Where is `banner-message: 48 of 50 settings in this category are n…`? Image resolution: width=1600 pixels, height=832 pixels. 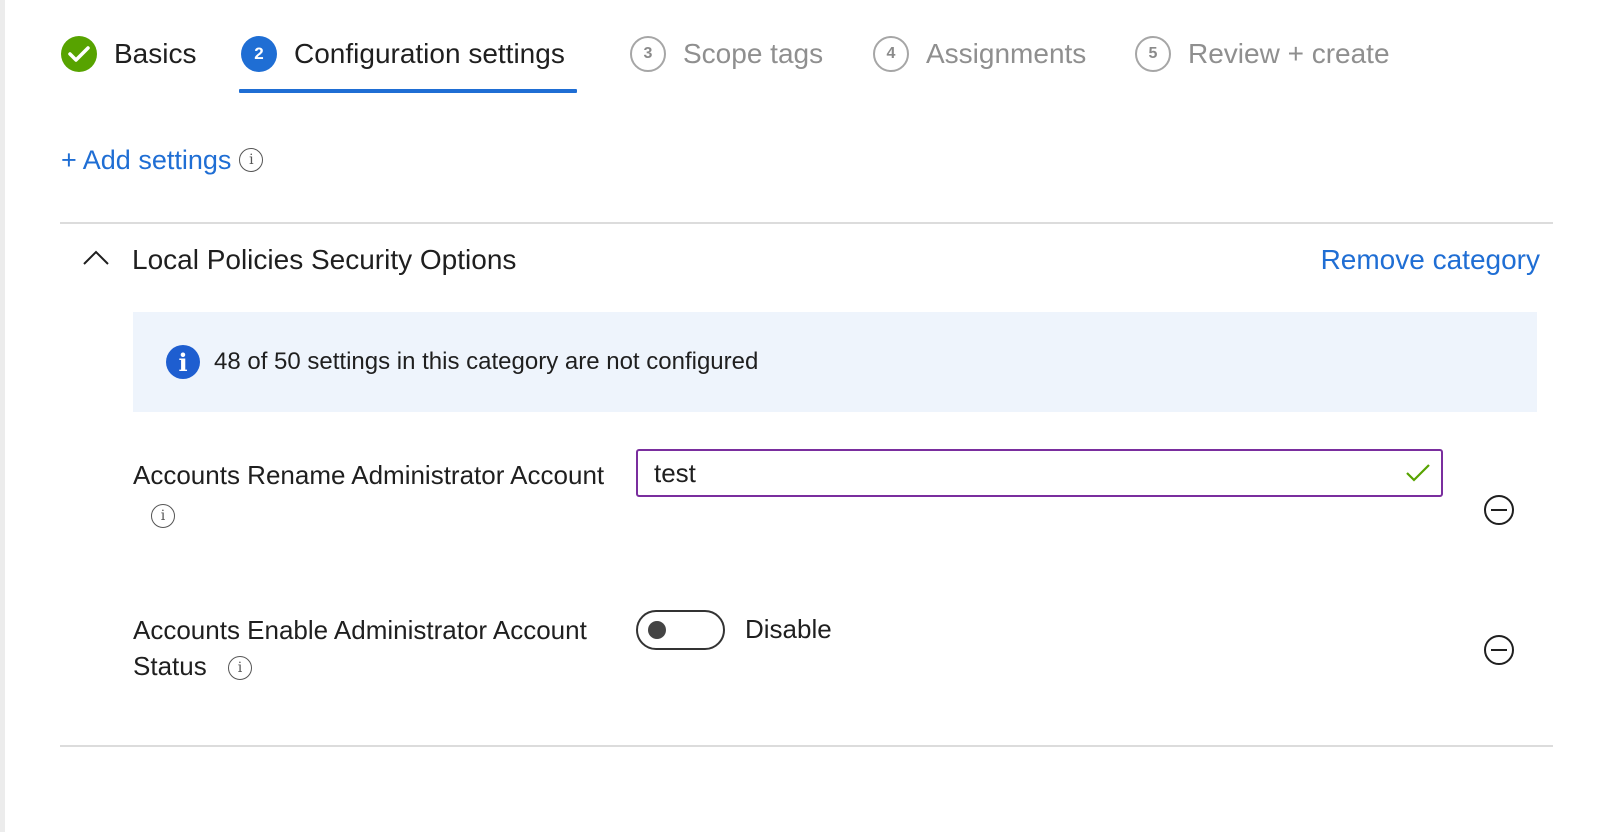
banner-message: 48 of 50 settings in this category are n… is located at coordinates (486, 361).